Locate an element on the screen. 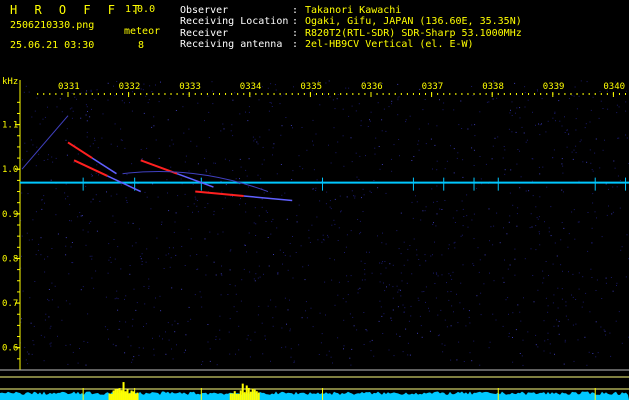  y-tick-label: 0.7 is located at coordinates (10, 304).